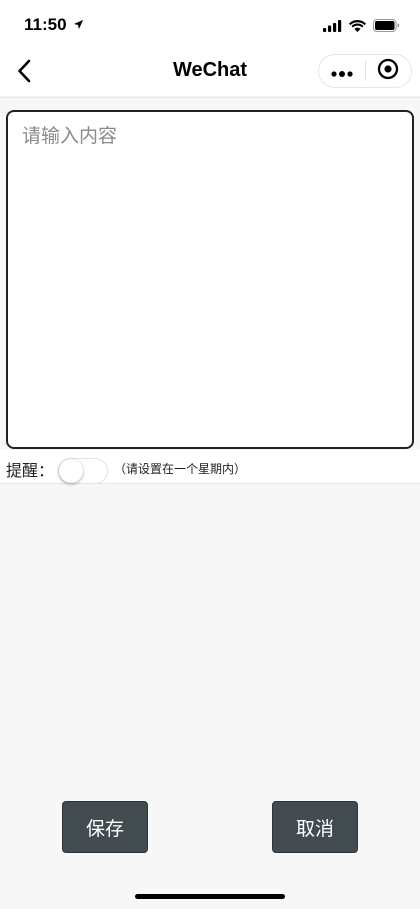 This screenshot has width=420, height=909. I want to click on target-icon, so click(388, 71).